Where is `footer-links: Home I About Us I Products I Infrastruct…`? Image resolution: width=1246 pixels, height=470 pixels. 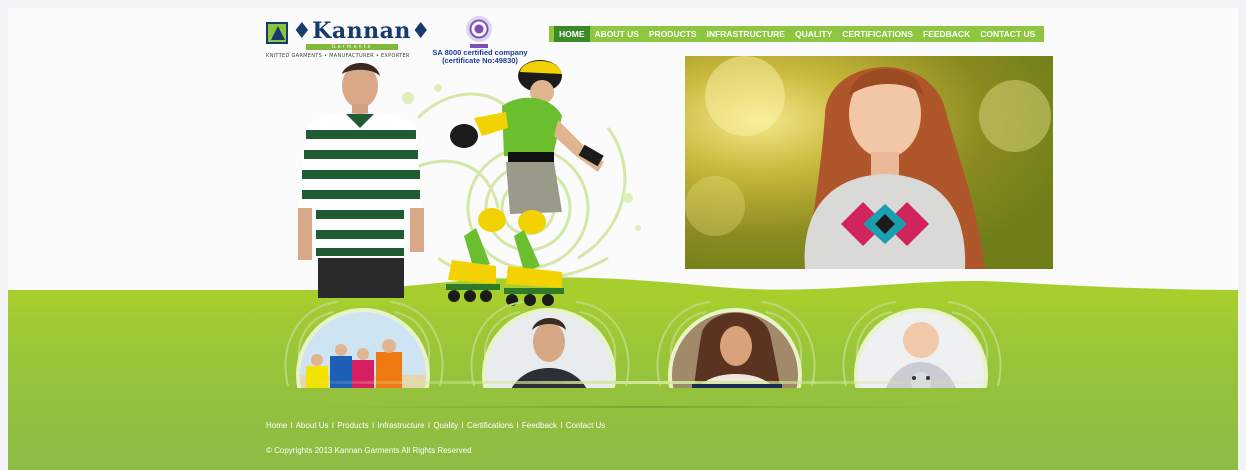
footer-links: Home I About Us I Products I Infrastruct… is located at coordinates (451, 425).